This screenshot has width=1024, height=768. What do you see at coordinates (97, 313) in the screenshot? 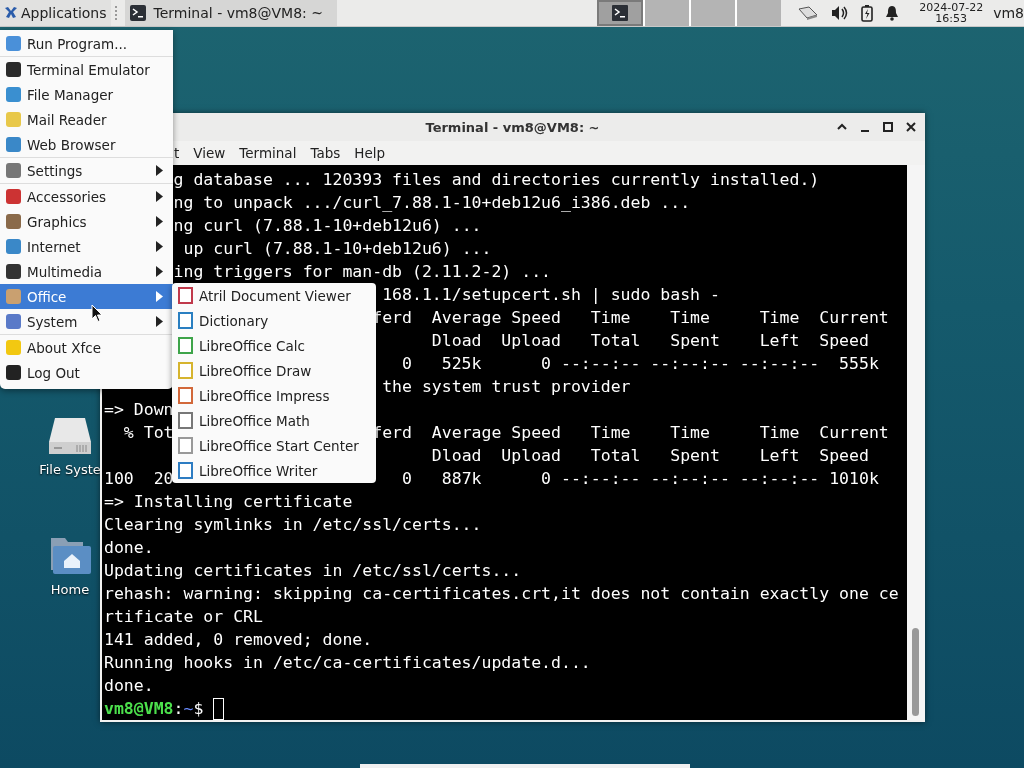
I see `cursor-icon` at bounding box center [97, 313].